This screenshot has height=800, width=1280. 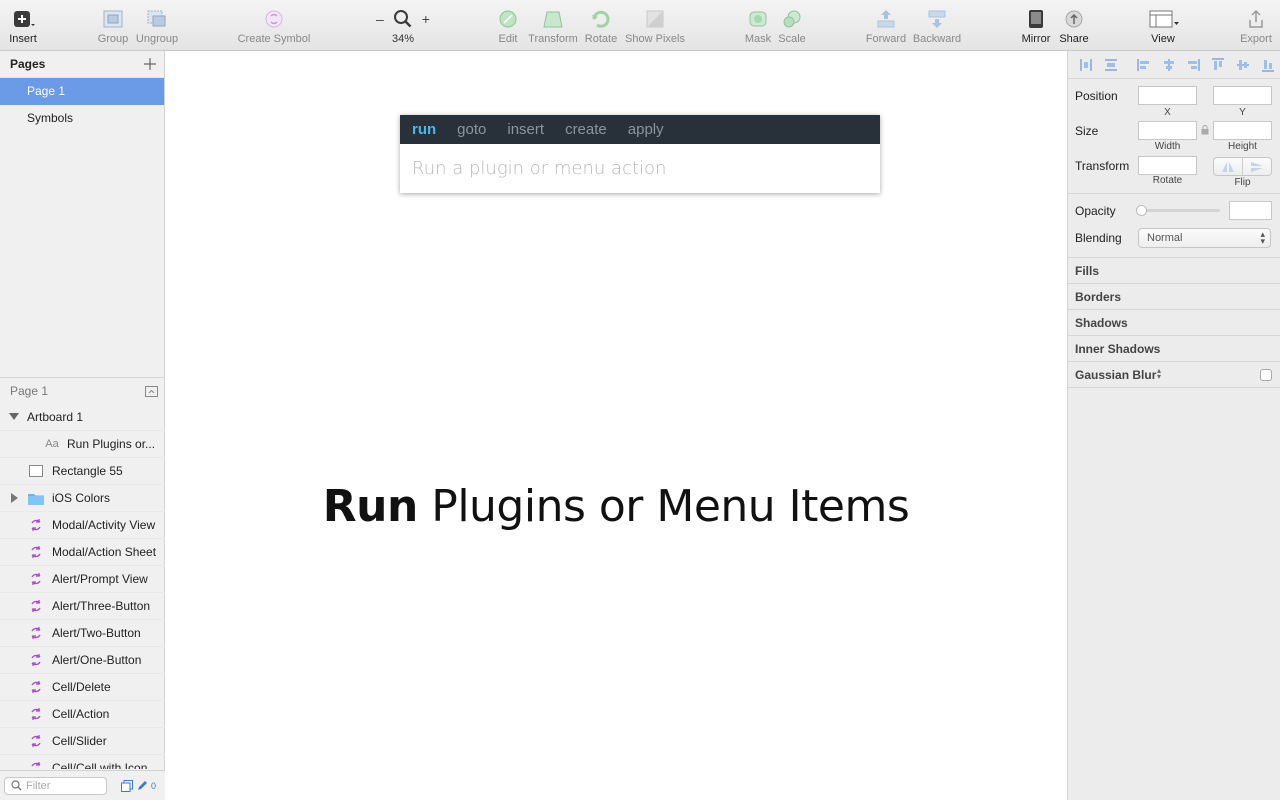 I want to click on page-item-symbols: Symbols, so click(x=82, y=118).